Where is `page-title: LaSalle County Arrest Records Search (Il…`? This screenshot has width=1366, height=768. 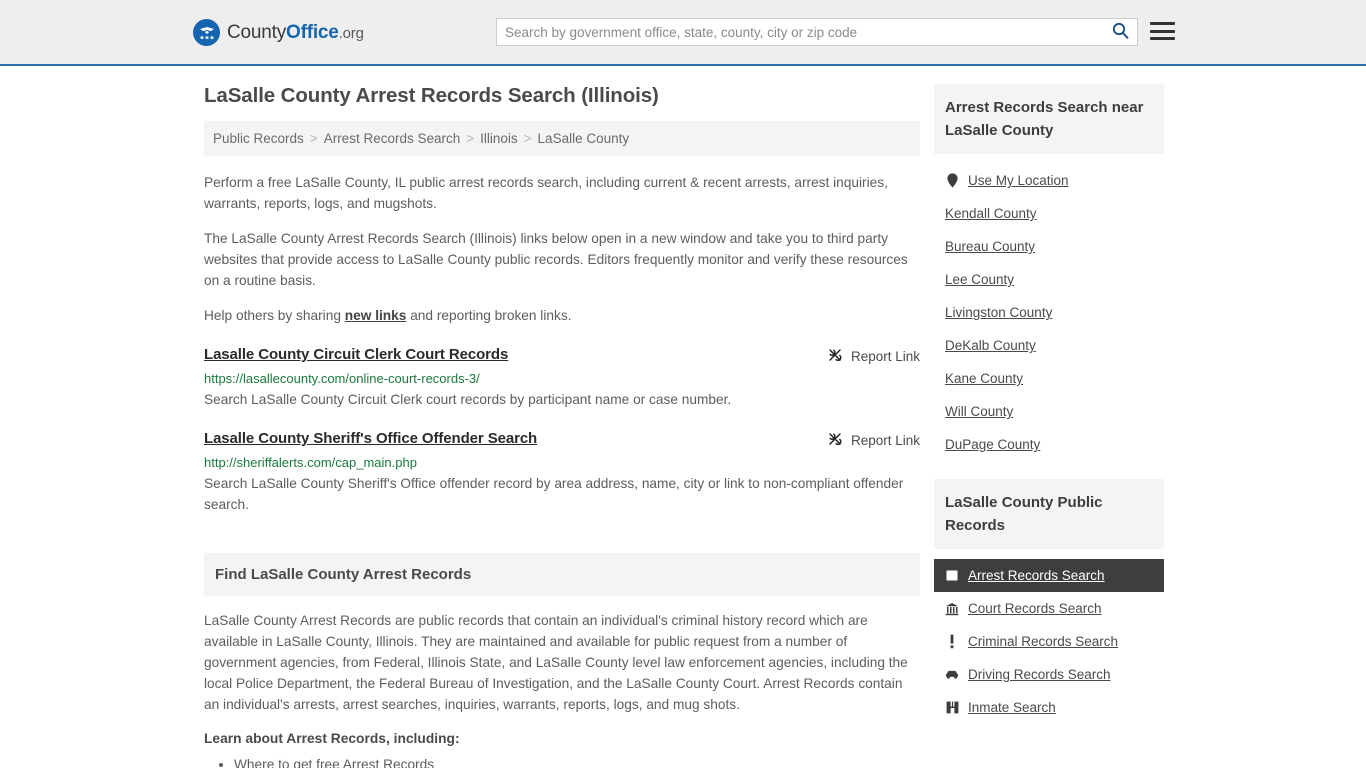 page-title: LaSalle County Arrest Records Search (Il… is located at coordinates (431, 95).